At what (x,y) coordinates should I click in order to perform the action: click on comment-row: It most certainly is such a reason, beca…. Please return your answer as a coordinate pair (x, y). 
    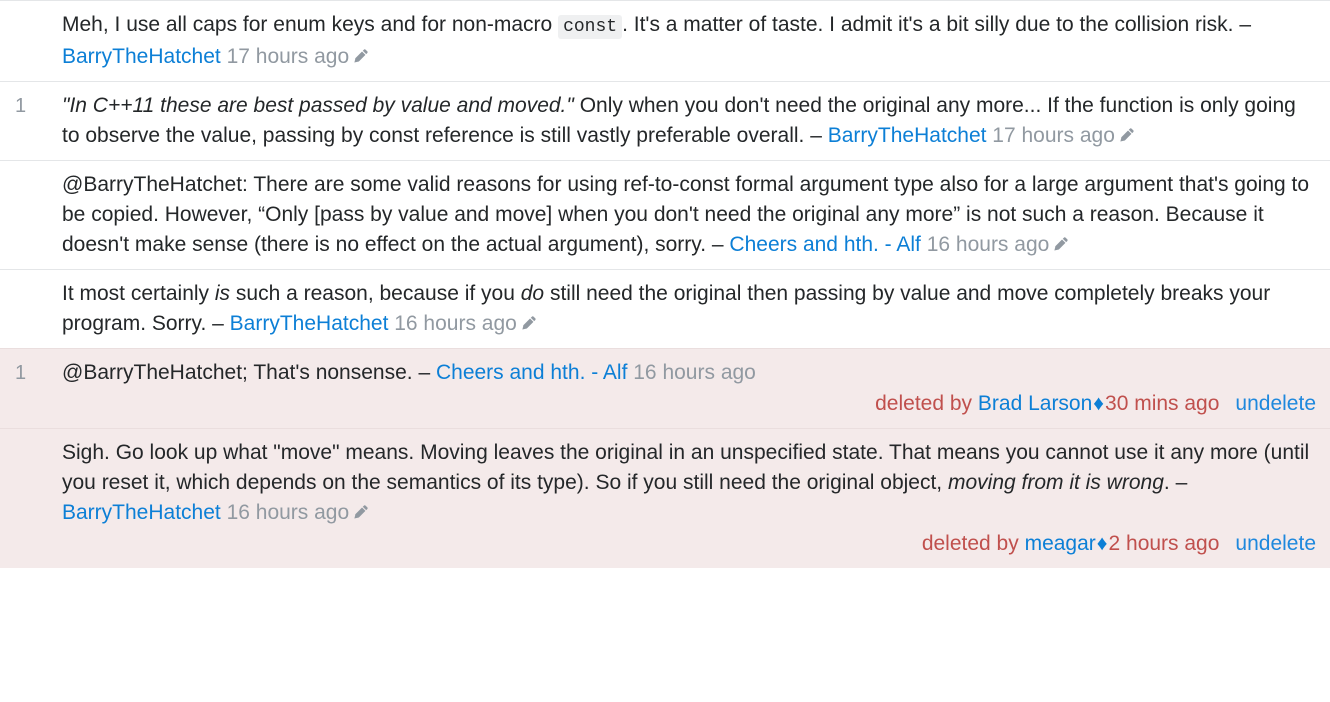
    Looking at the image, I should click on (665, 309).